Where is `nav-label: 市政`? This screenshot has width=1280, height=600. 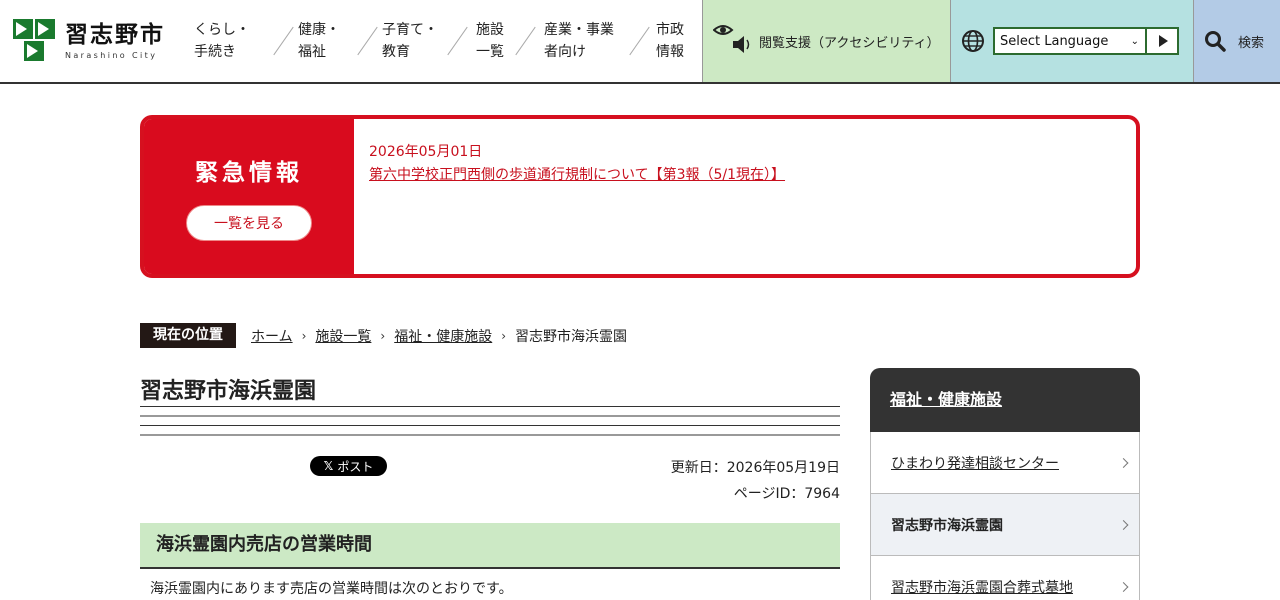
nav-label: 市政 is located at coordinates (670, 30).